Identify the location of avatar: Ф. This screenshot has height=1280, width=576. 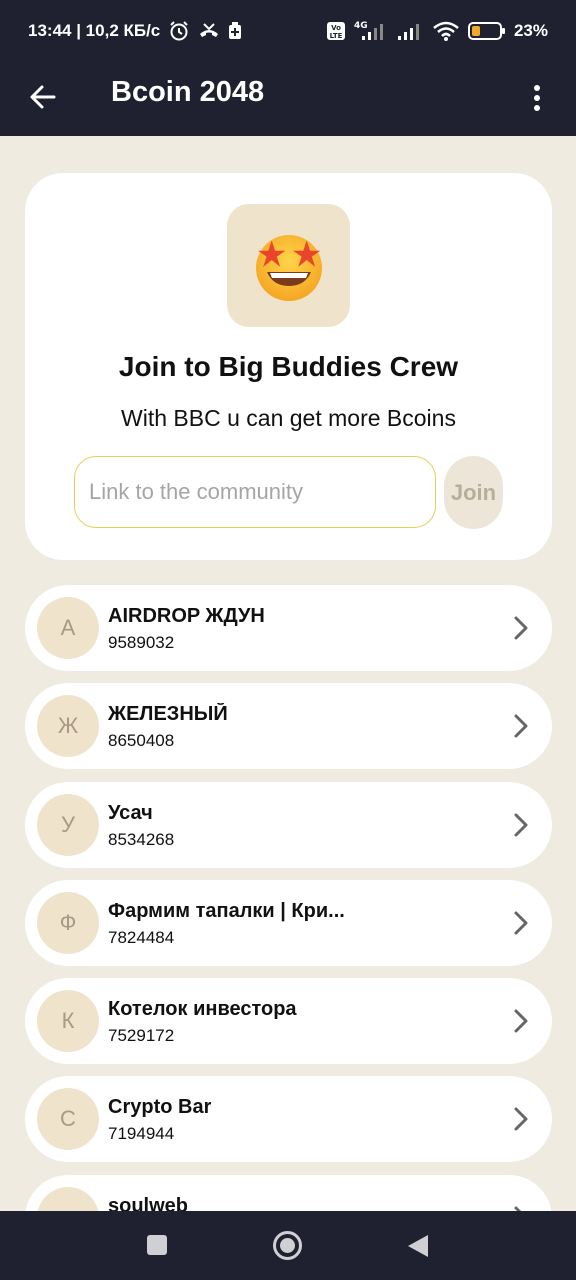
(68, 923).